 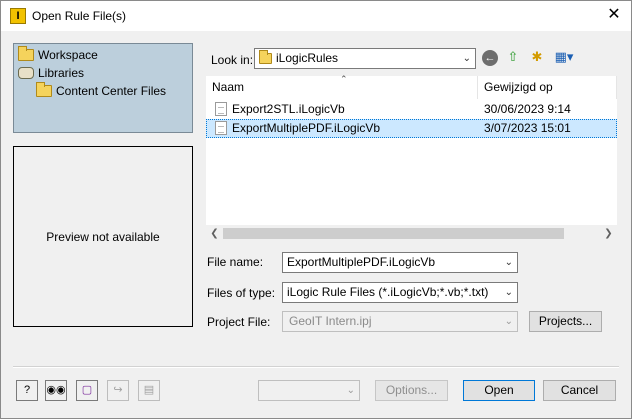 I want to click on new-folder-icon: ✱, so click(x=537, y=57).